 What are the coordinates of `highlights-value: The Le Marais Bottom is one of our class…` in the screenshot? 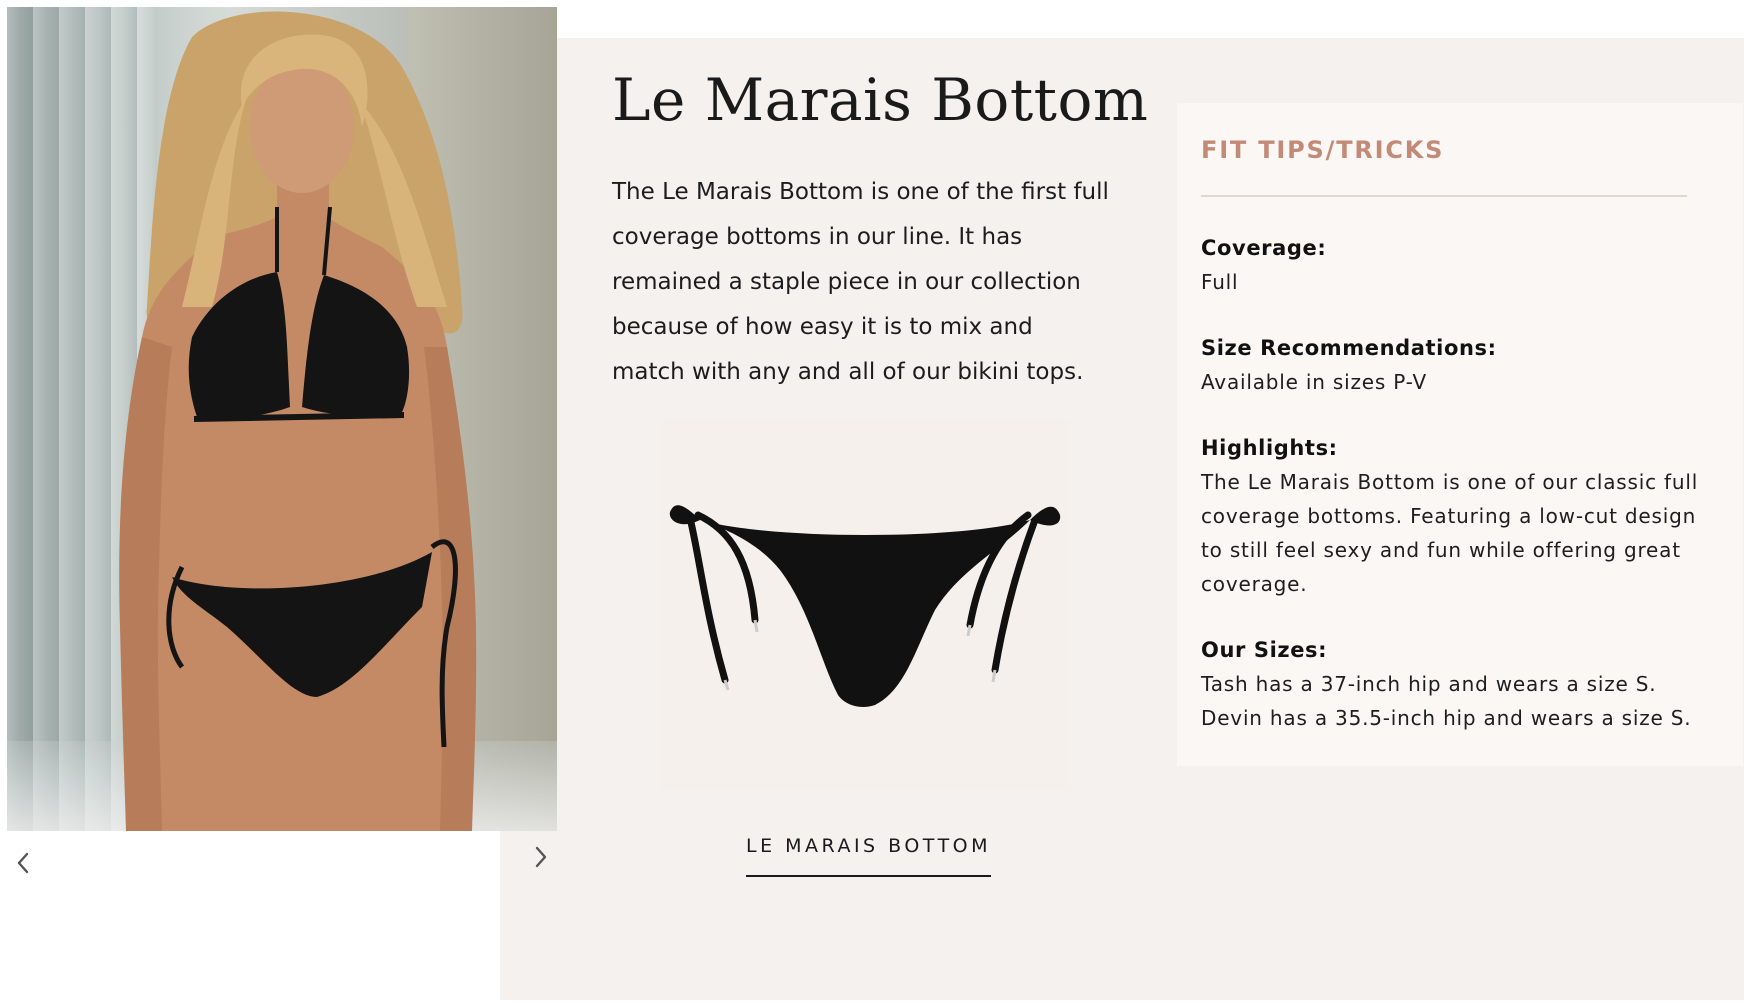 It's located at (1450, 533).